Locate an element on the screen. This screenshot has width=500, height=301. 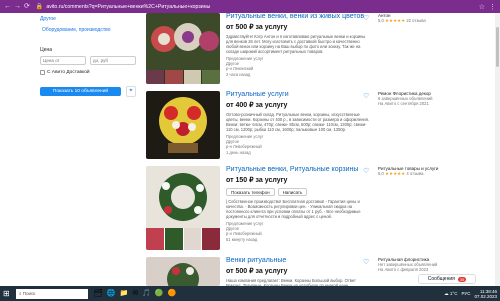
show-results-button: Показать 10 объявлений is located at coordinates (80, 91).